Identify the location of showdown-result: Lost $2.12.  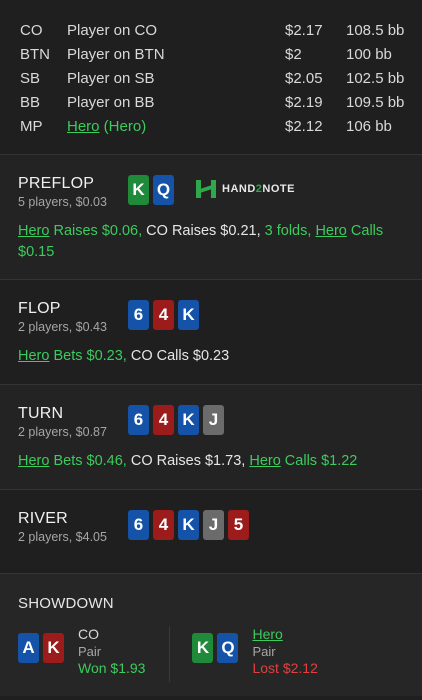
(285, 668).